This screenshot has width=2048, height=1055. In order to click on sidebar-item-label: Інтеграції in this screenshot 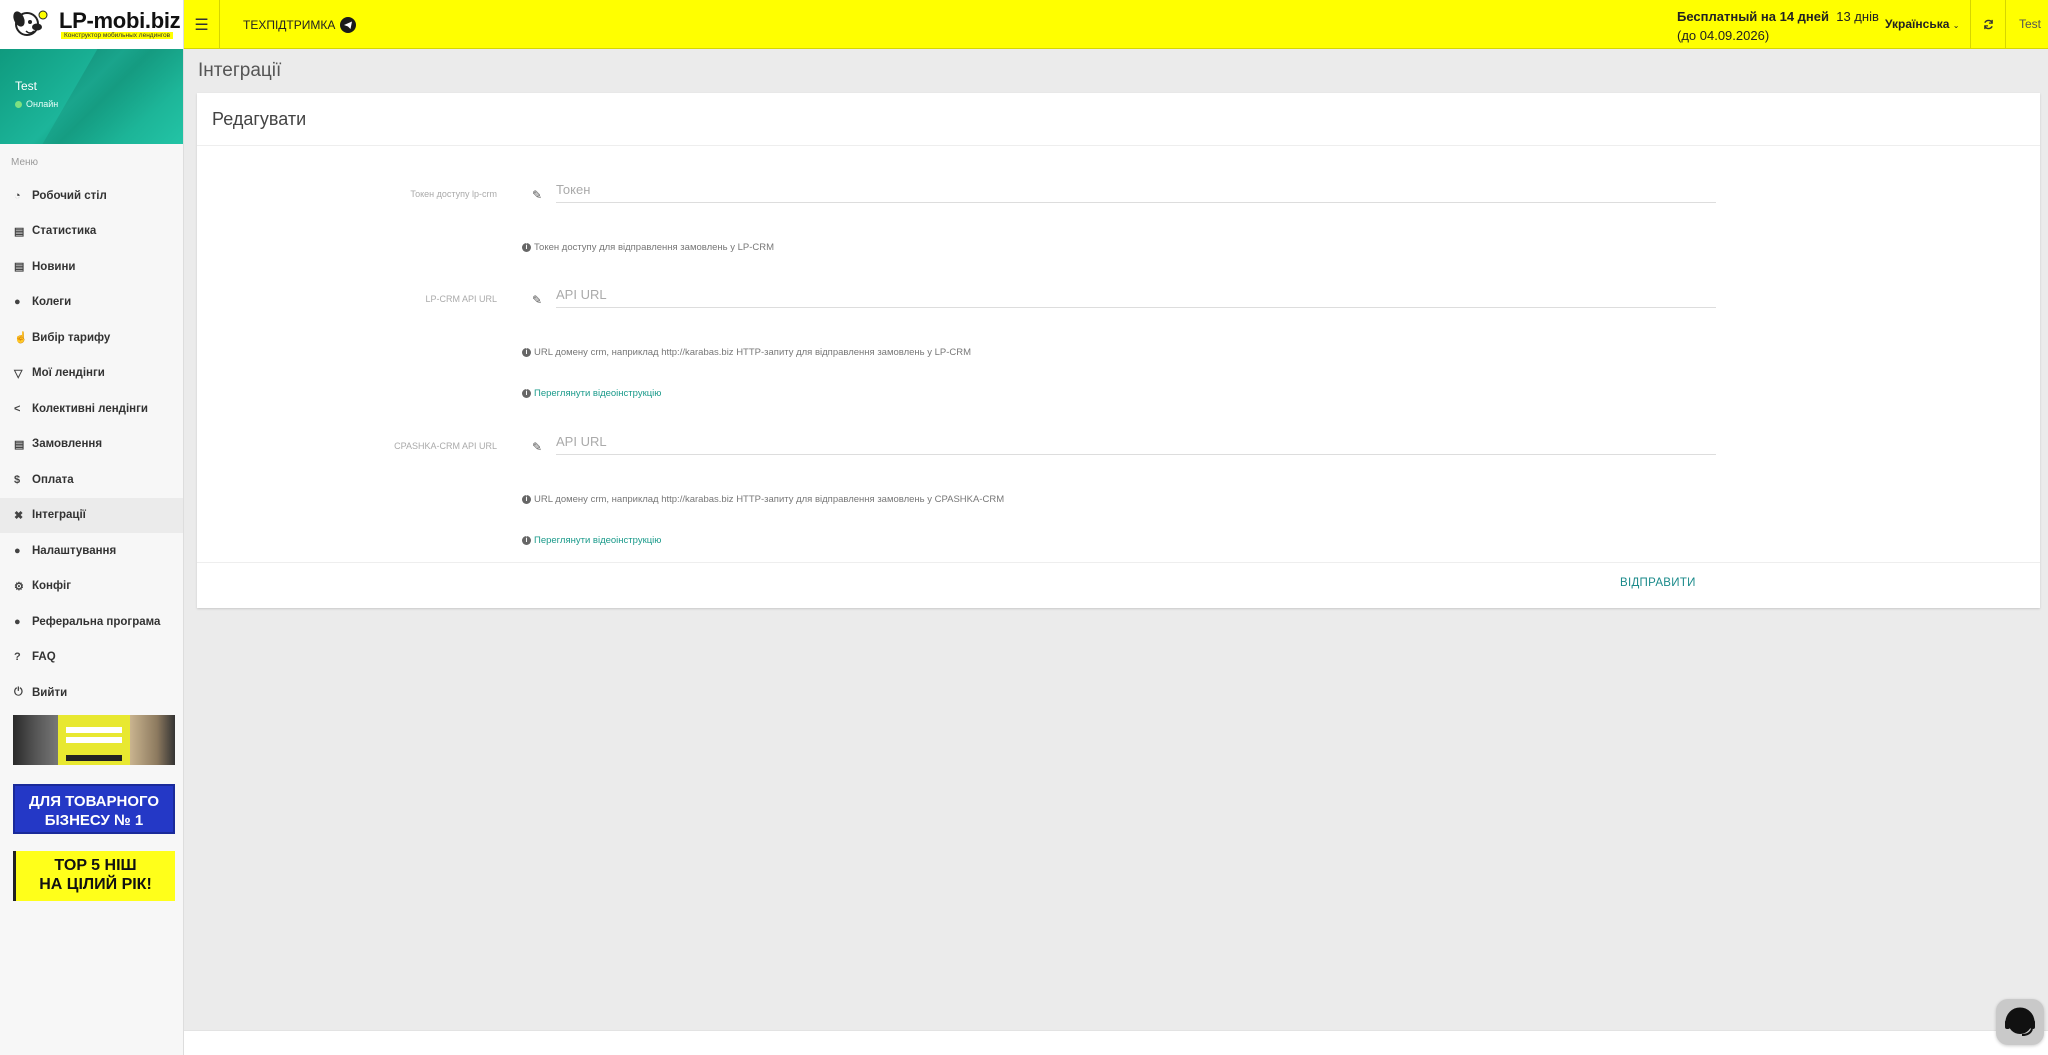, I will do `click(59, 515)`.